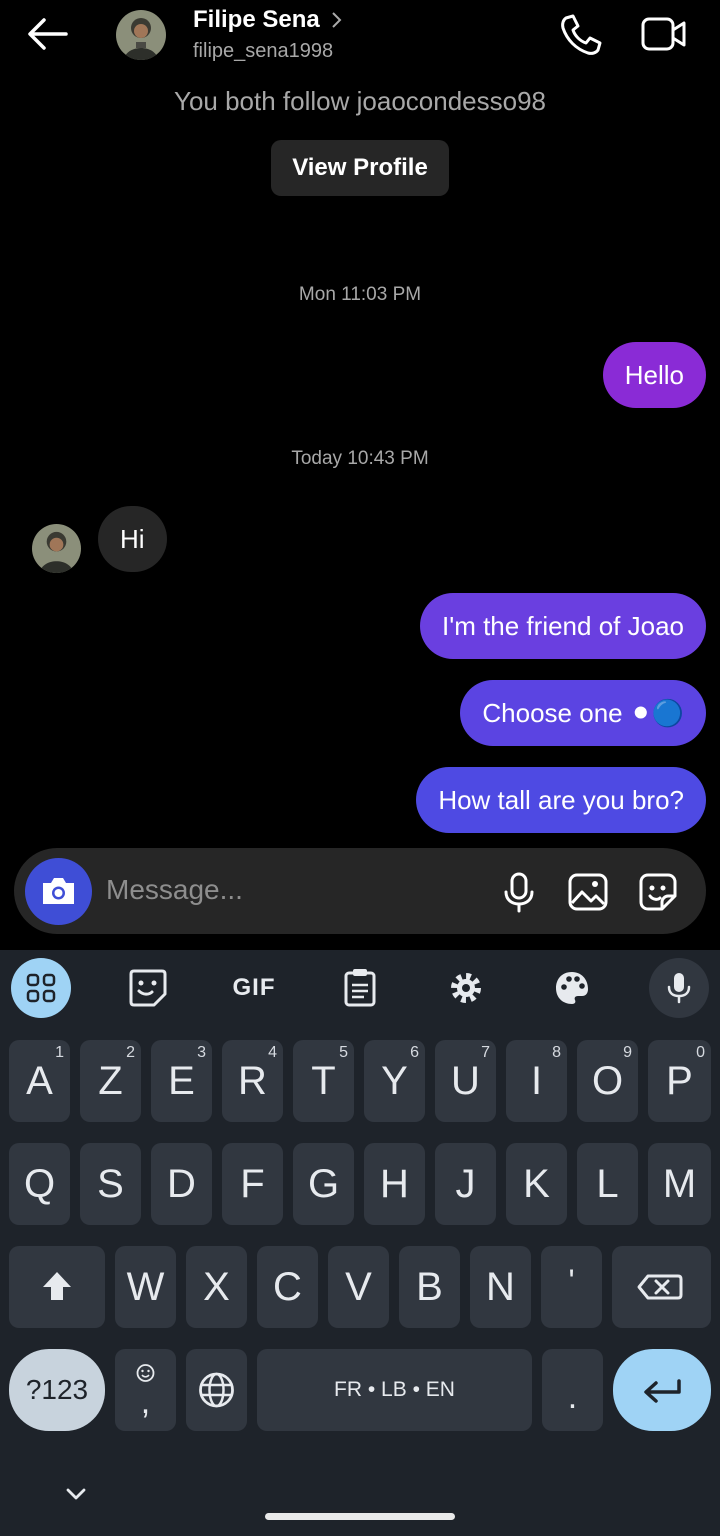 The height and width of the screenshot is (1536, 720). I want to click on emoji-comma-key: ,, so click(145, 1390).